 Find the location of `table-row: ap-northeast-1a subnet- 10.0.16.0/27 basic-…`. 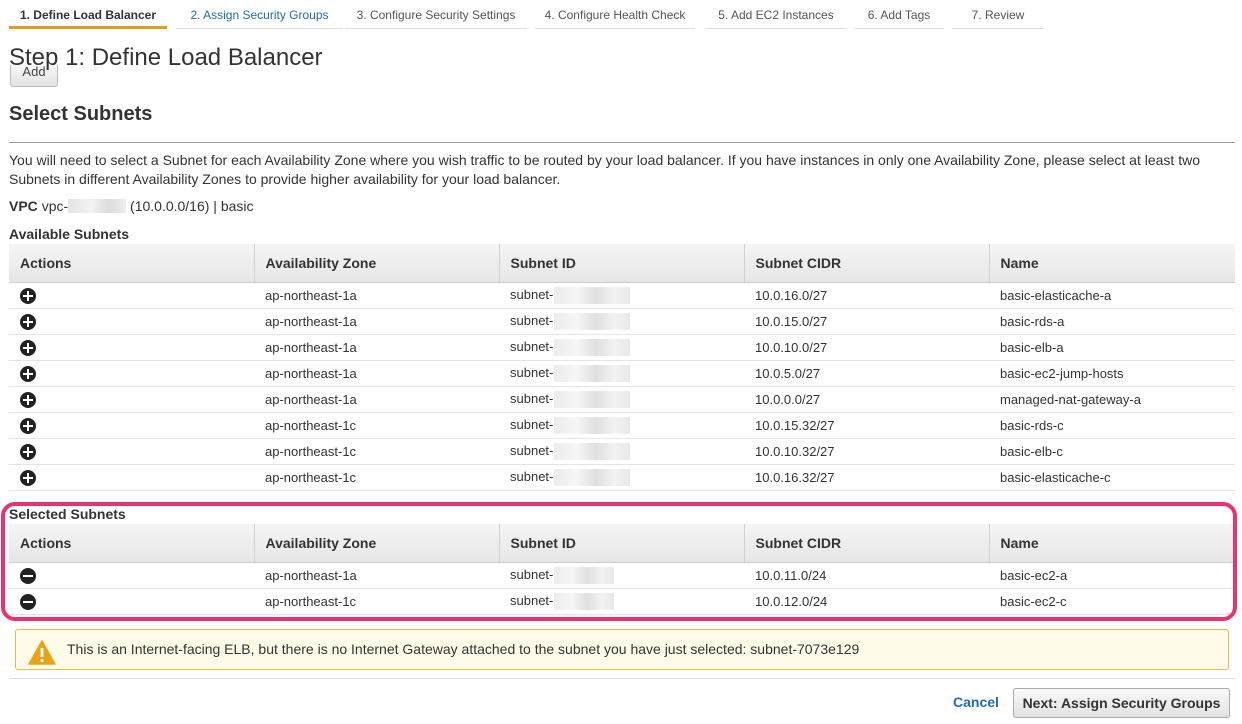

table-row: ap-northeast-1a subnet- 10.0.16.0/27 basic-… is located at coordinates (622, 295).